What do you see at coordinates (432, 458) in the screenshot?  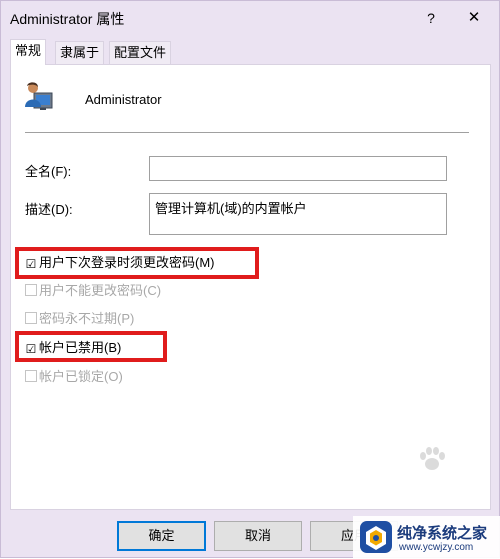 I see `paw-watermark-icon` at bounding box center [432, 458].